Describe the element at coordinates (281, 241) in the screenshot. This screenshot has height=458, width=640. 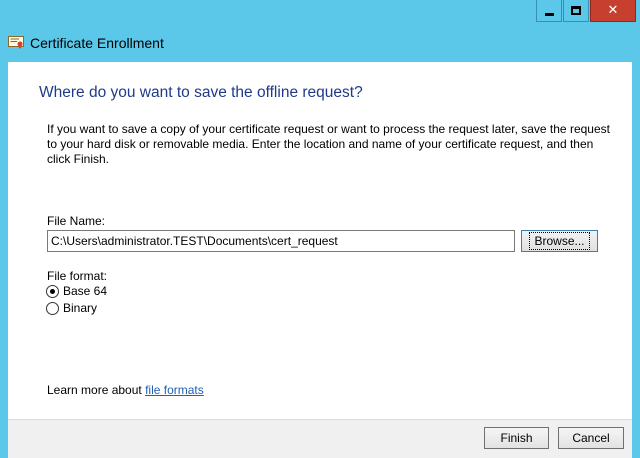
I see `file-name-input` at that location.